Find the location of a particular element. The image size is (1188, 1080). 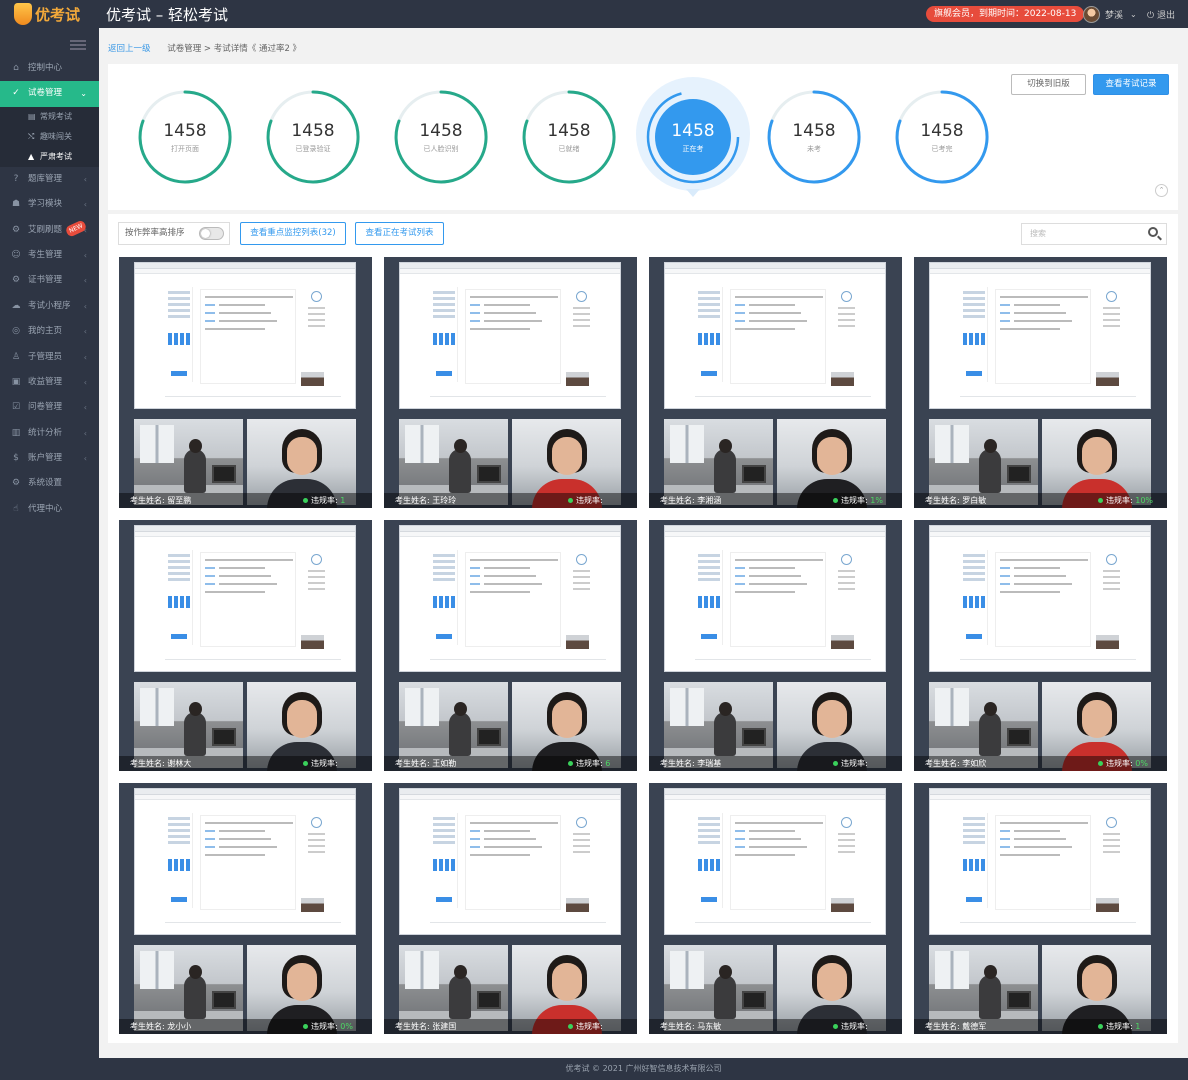

sidebar-item: ⚙ 系统设置 is located at coordinates (49, 483).